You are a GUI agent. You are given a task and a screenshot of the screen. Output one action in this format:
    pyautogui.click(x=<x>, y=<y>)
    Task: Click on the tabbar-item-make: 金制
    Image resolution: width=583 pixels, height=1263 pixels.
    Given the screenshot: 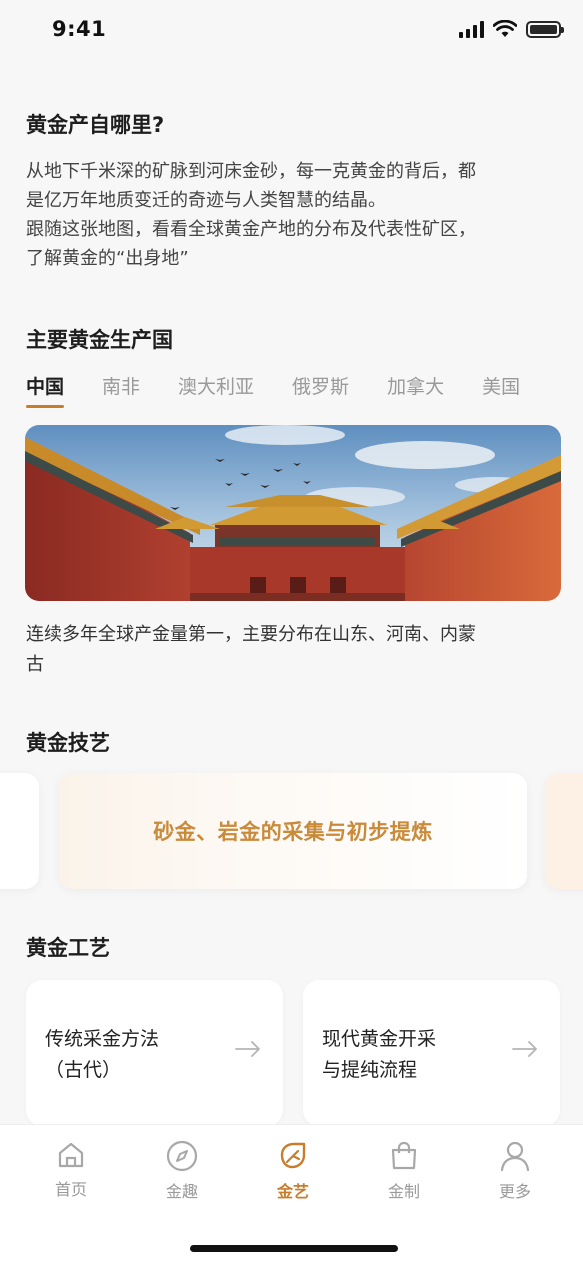 What is the action you would take?
    pyautogui.click(x=404, y=1170)
    